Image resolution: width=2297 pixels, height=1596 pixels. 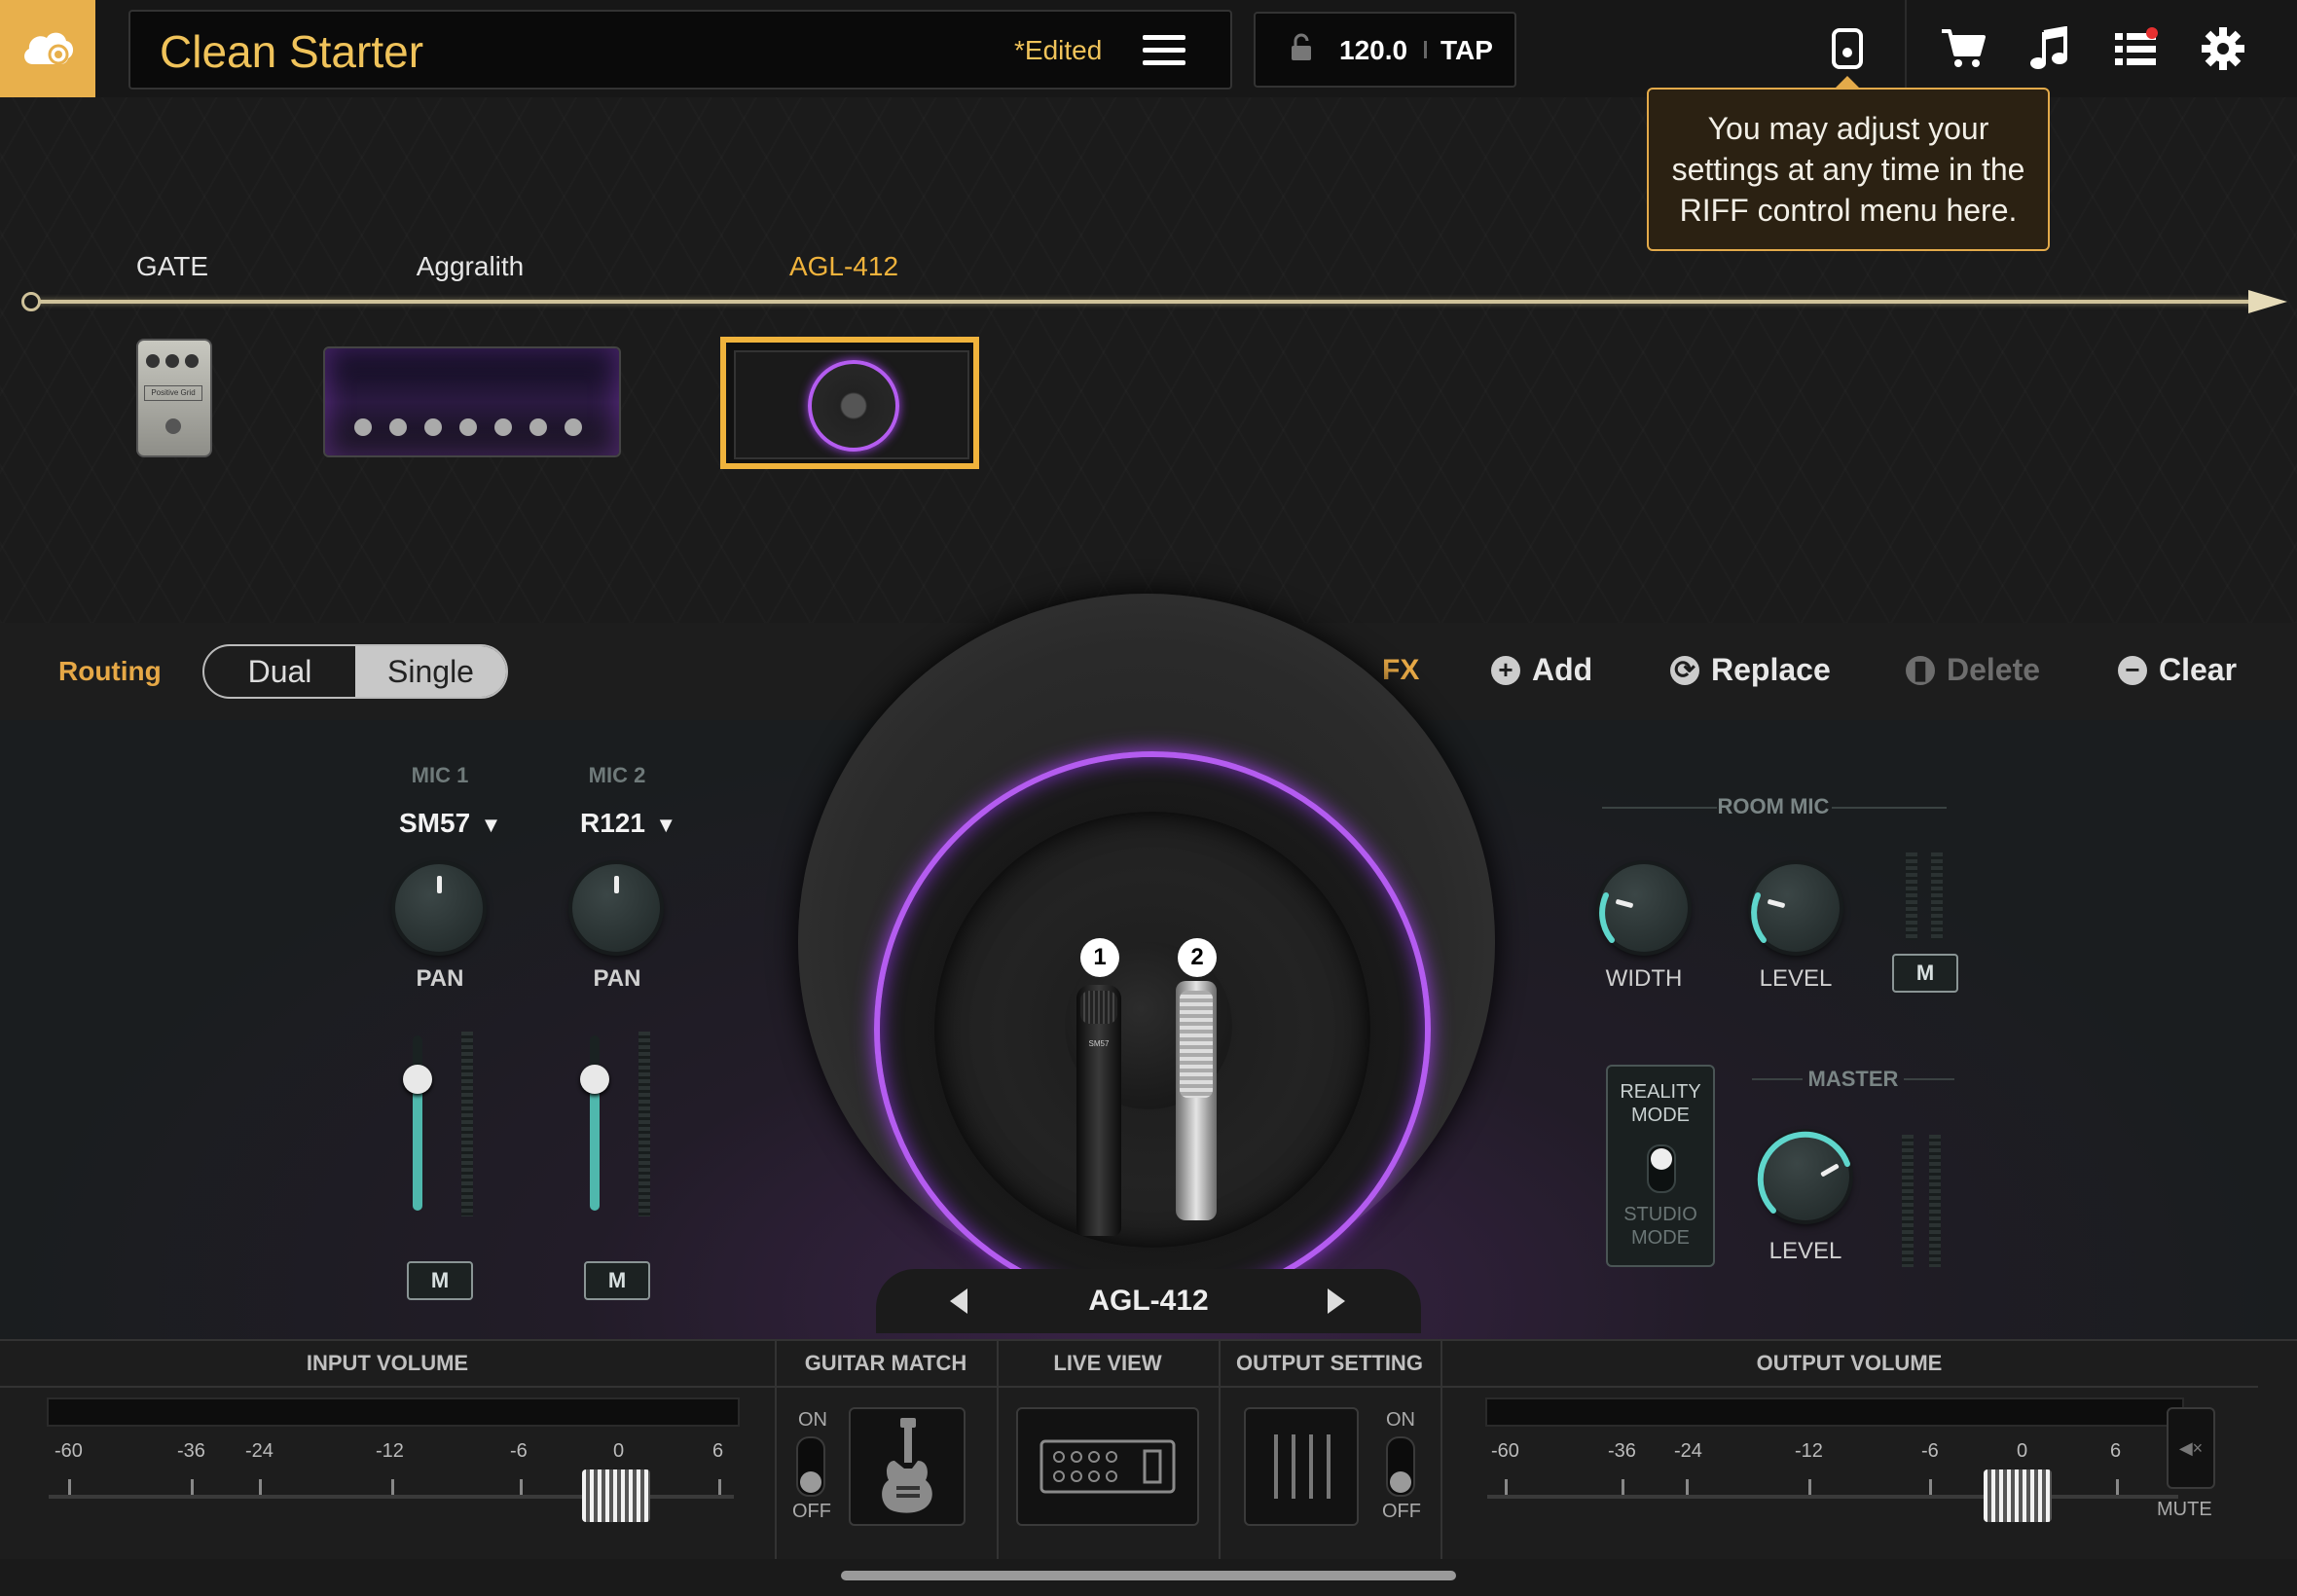 I want to click on output-setting-toggle, so click(x=1400, y=1466).